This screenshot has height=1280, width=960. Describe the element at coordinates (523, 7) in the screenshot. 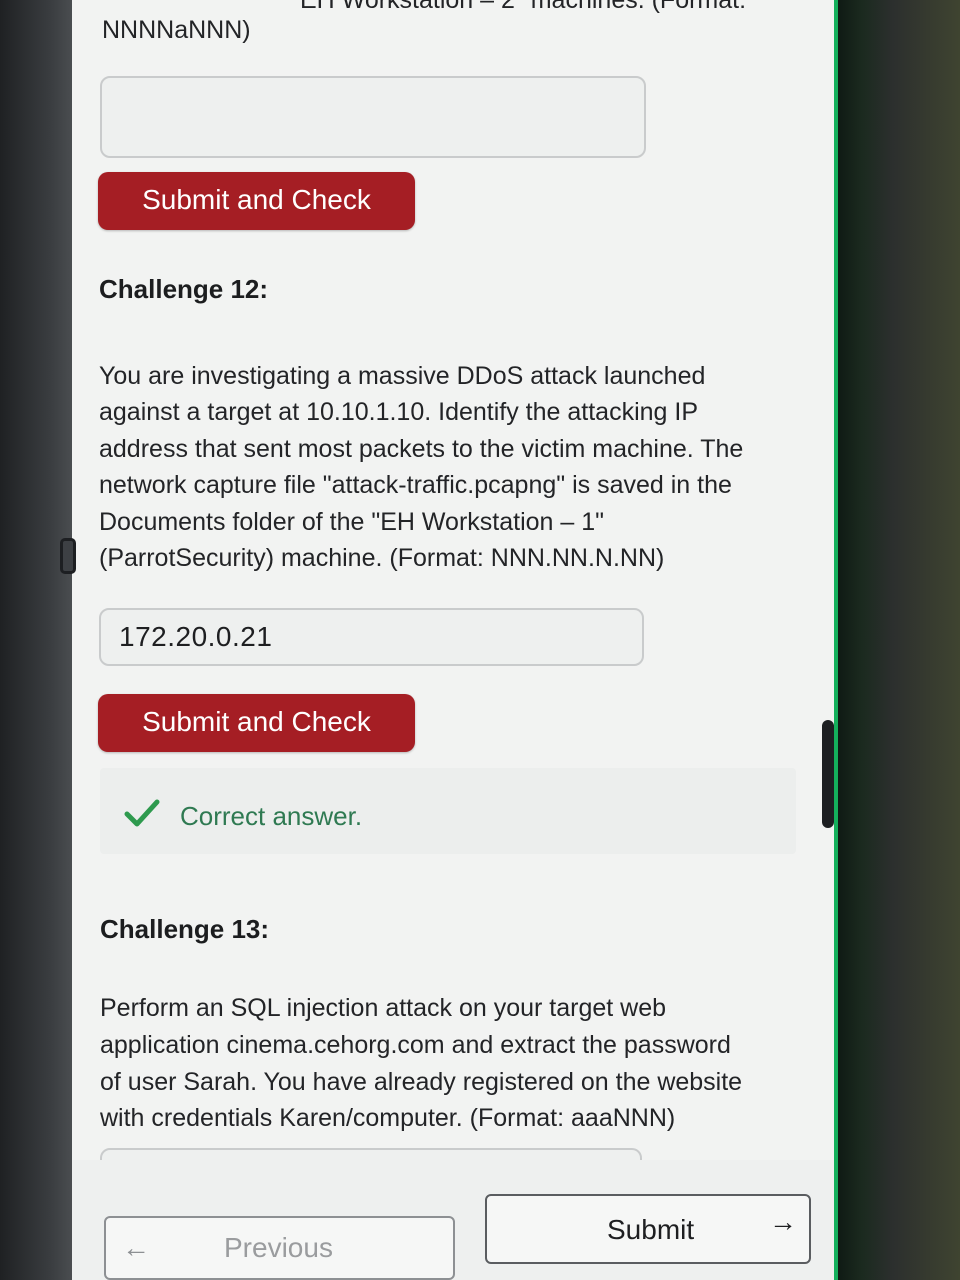

I see `challenge11-text-fragment: EH Workstation – 2" machines. (Format:` at that location.